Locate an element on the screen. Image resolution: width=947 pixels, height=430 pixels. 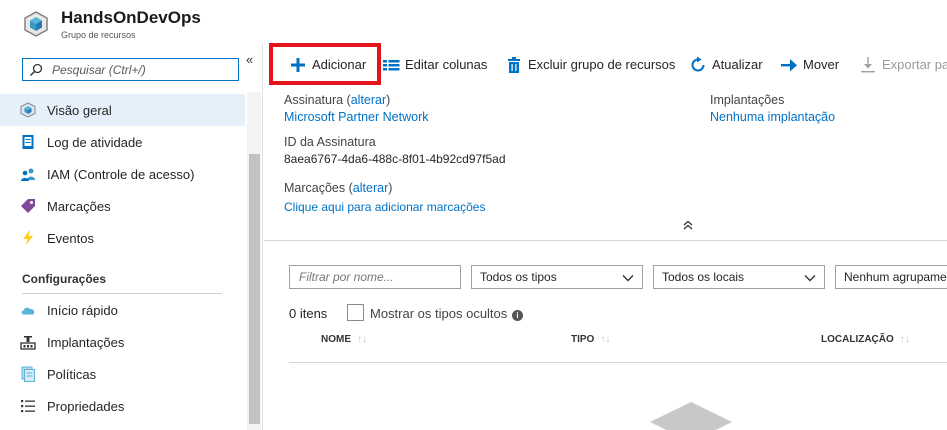
type-filter-value: Todos os tipos is located at coordinates (518, 277).